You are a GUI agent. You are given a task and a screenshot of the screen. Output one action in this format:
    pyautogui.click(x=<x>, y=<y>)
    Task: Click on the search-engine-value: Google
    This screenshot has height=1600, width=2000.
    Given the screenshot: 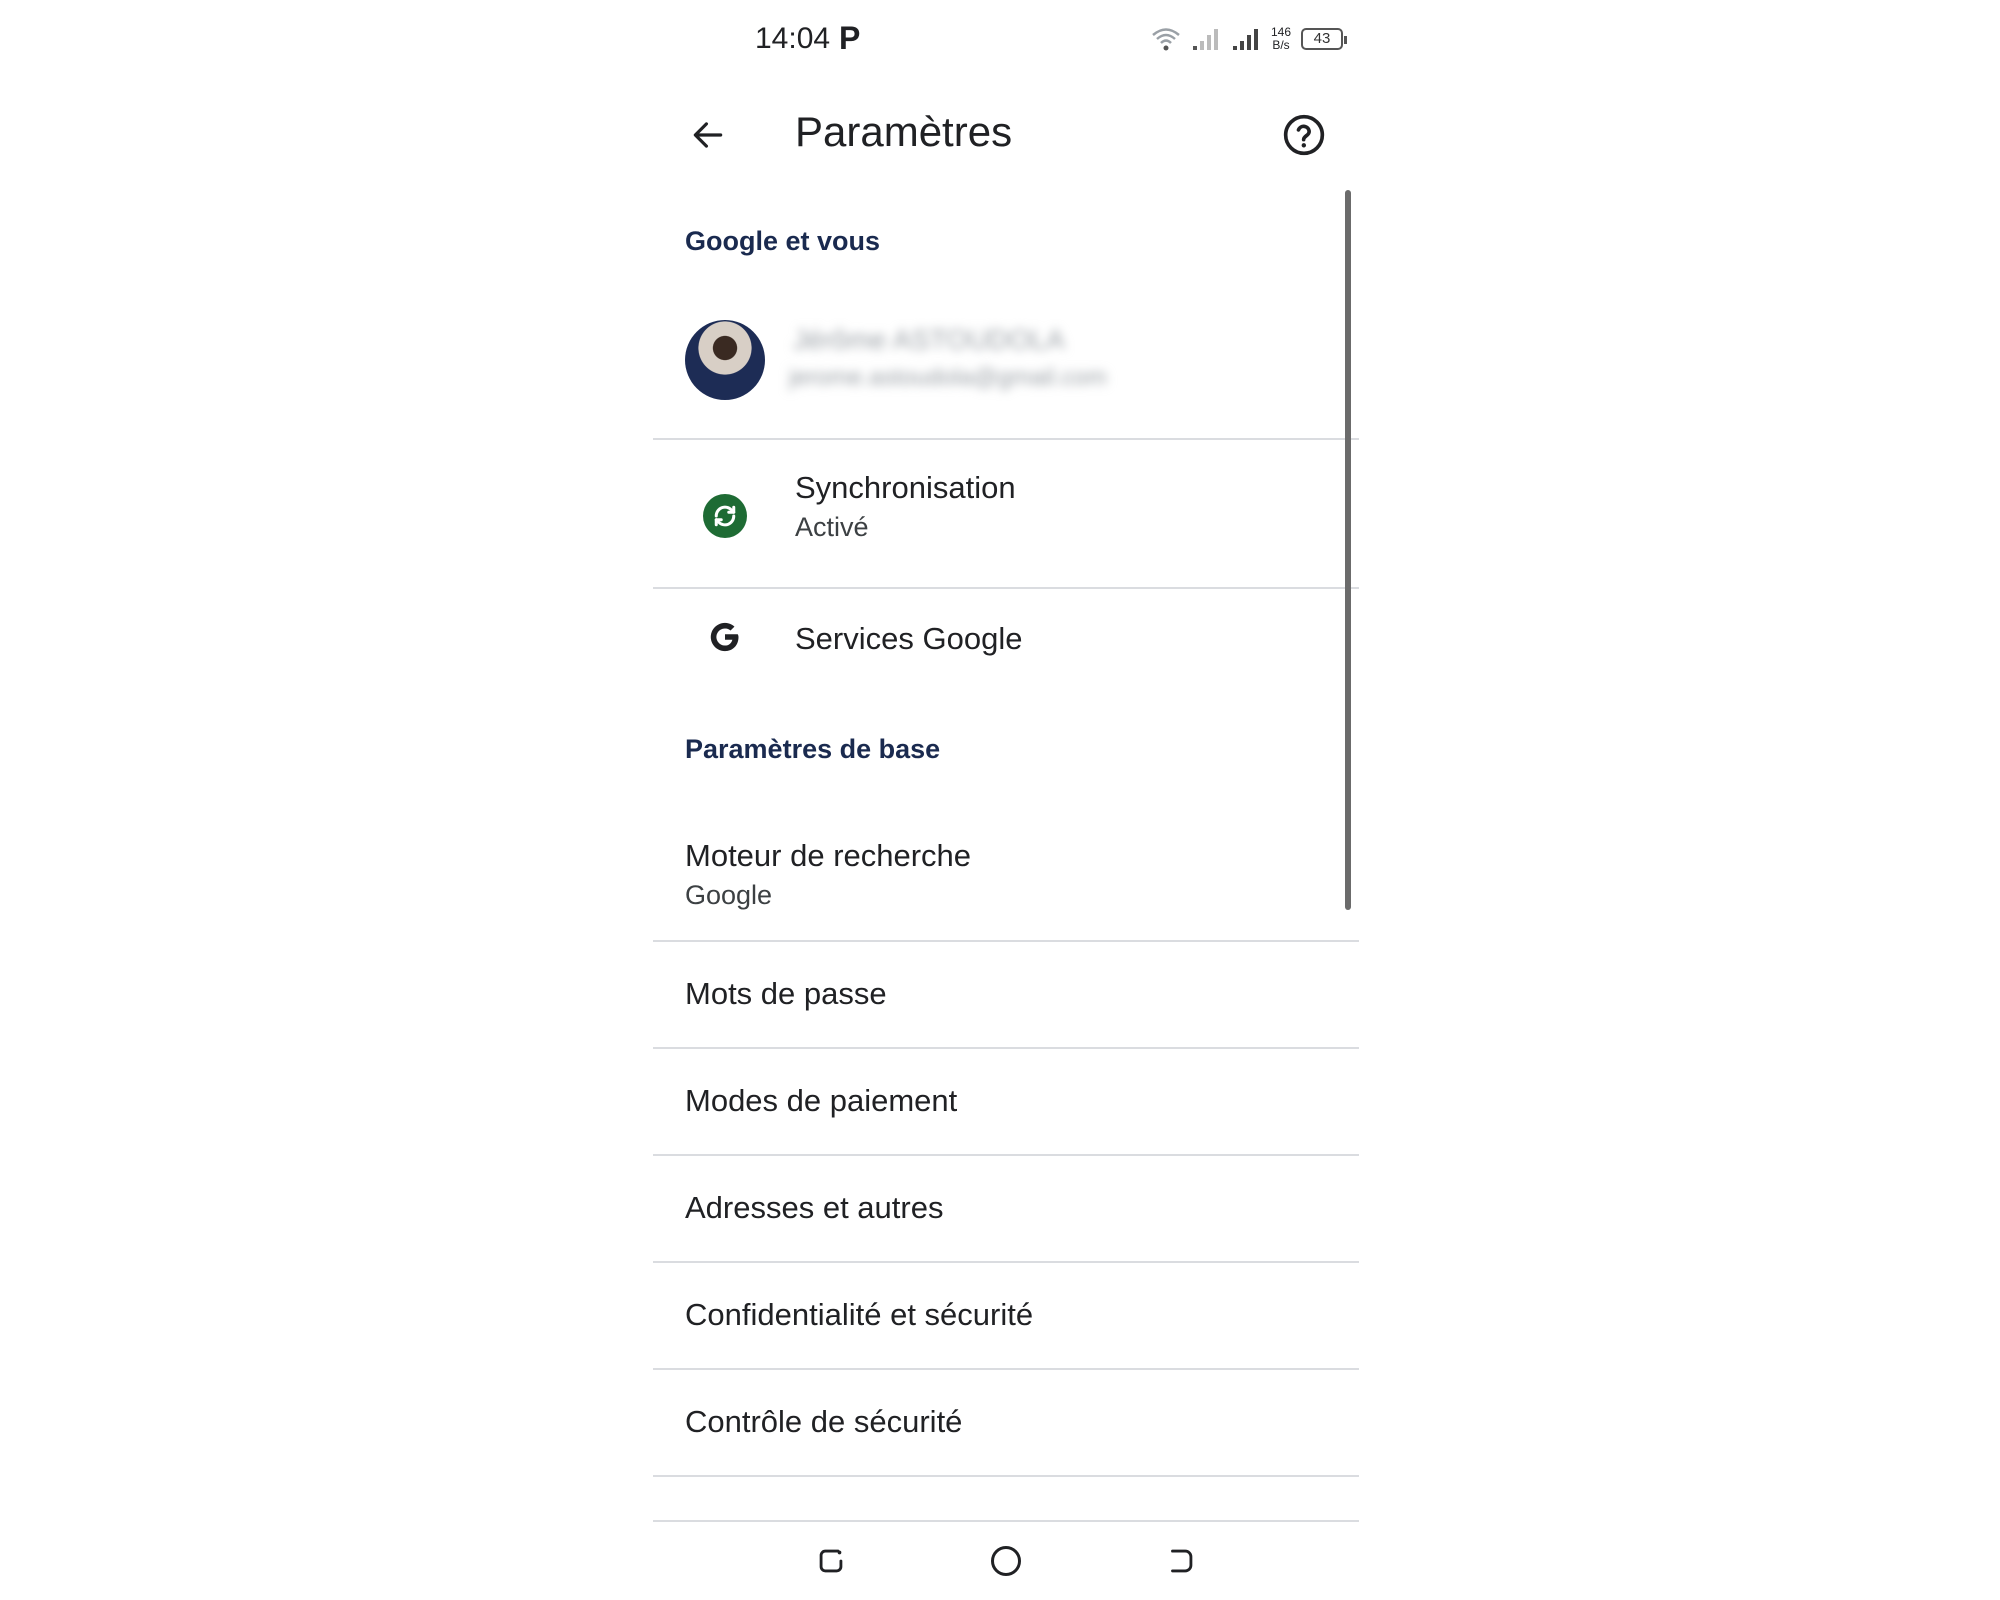 What is the action you would take?
    pyautogui.click(x=729, y=895)
    